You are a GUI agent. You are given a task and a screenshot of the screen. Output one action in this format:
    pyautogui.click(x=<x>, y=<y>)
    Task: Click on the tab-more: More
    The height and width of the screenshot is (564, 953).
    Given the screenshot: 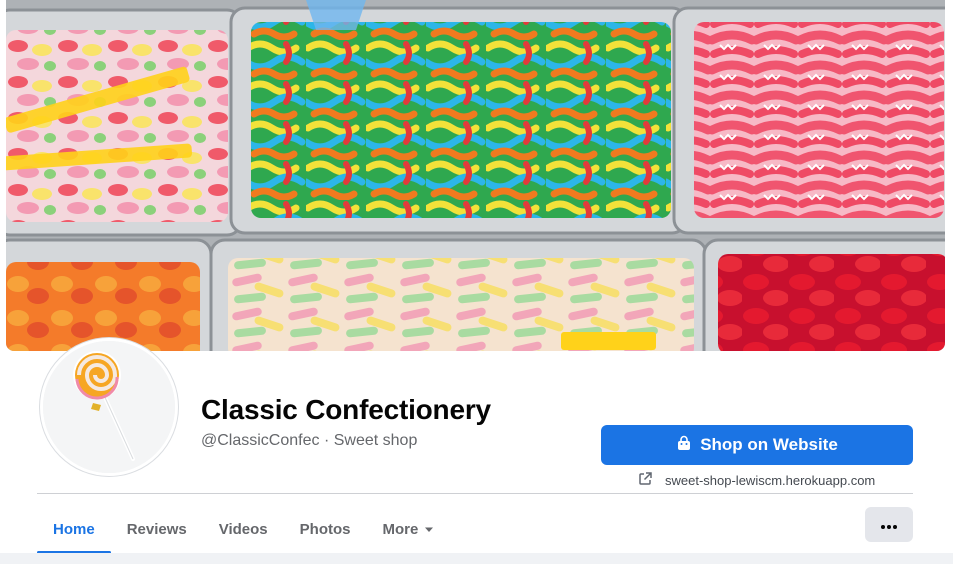 What is the action you would take?
    pyautogui.click(x=409, y=529)
    